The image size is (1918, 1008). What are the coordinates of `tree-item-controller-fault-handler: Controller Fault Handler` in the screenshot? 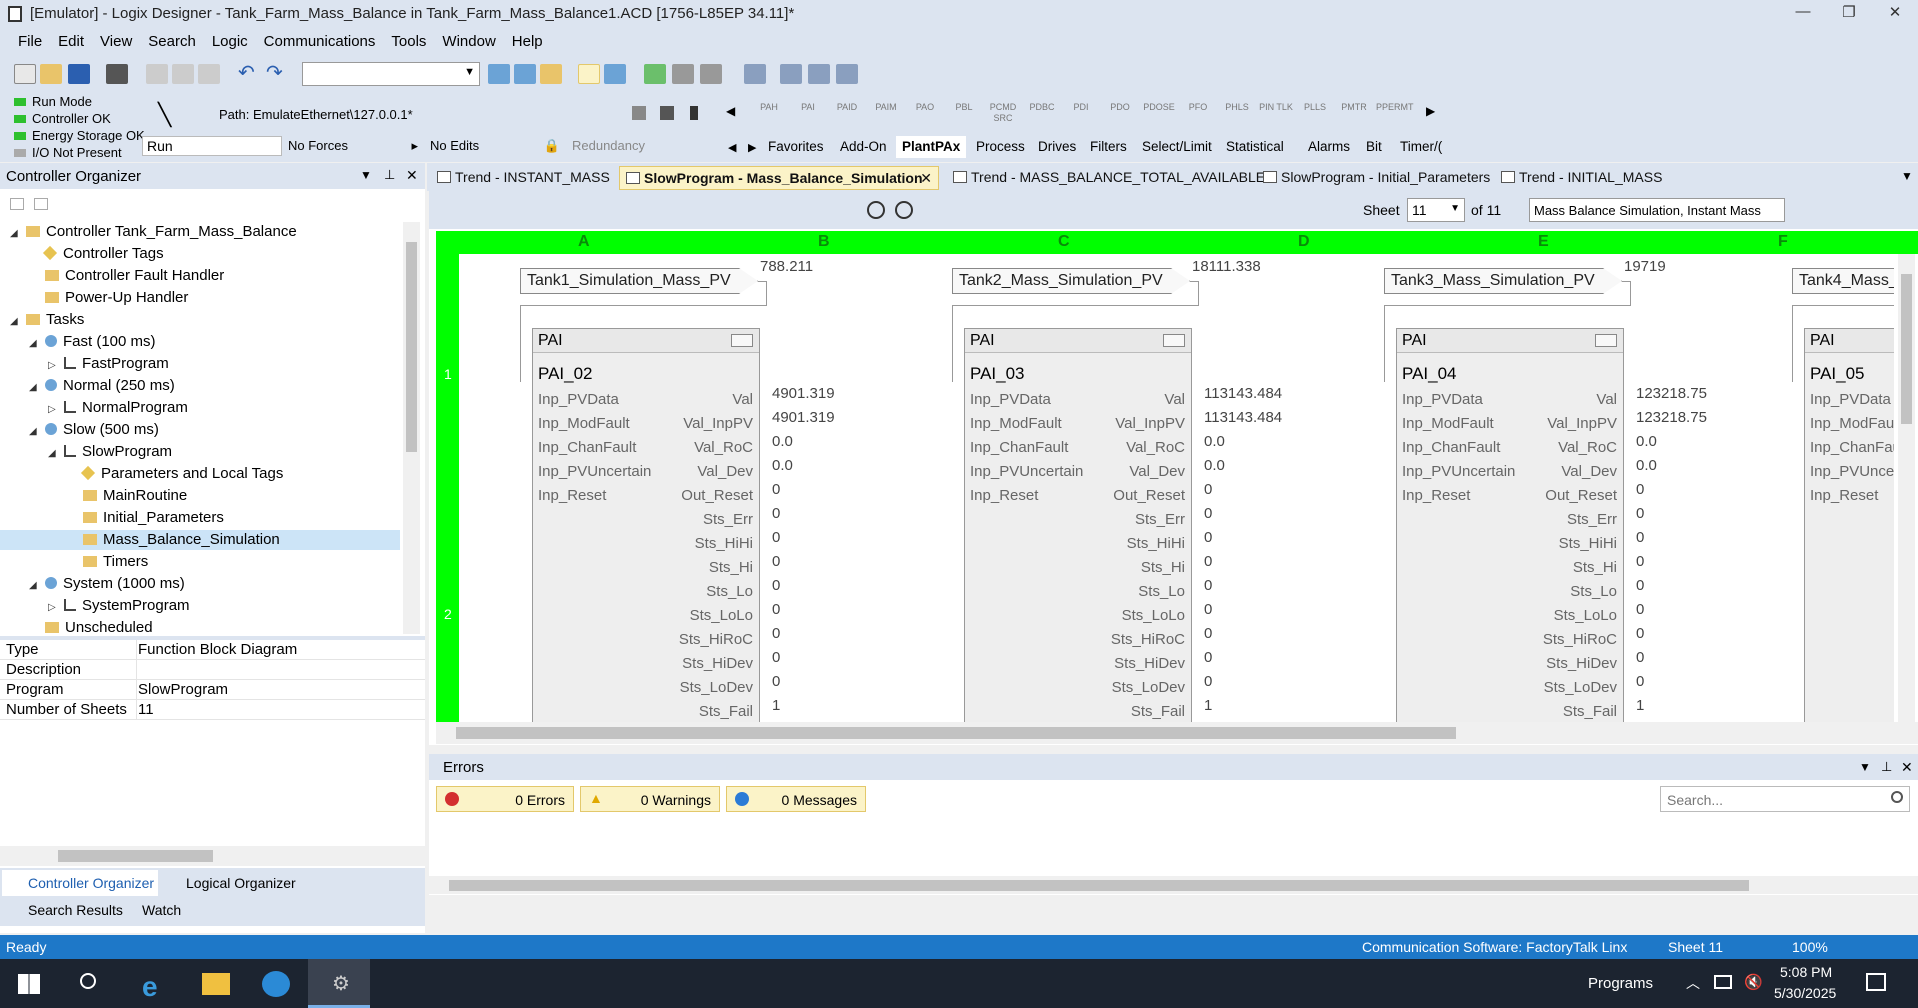 It's located at (200, 276).